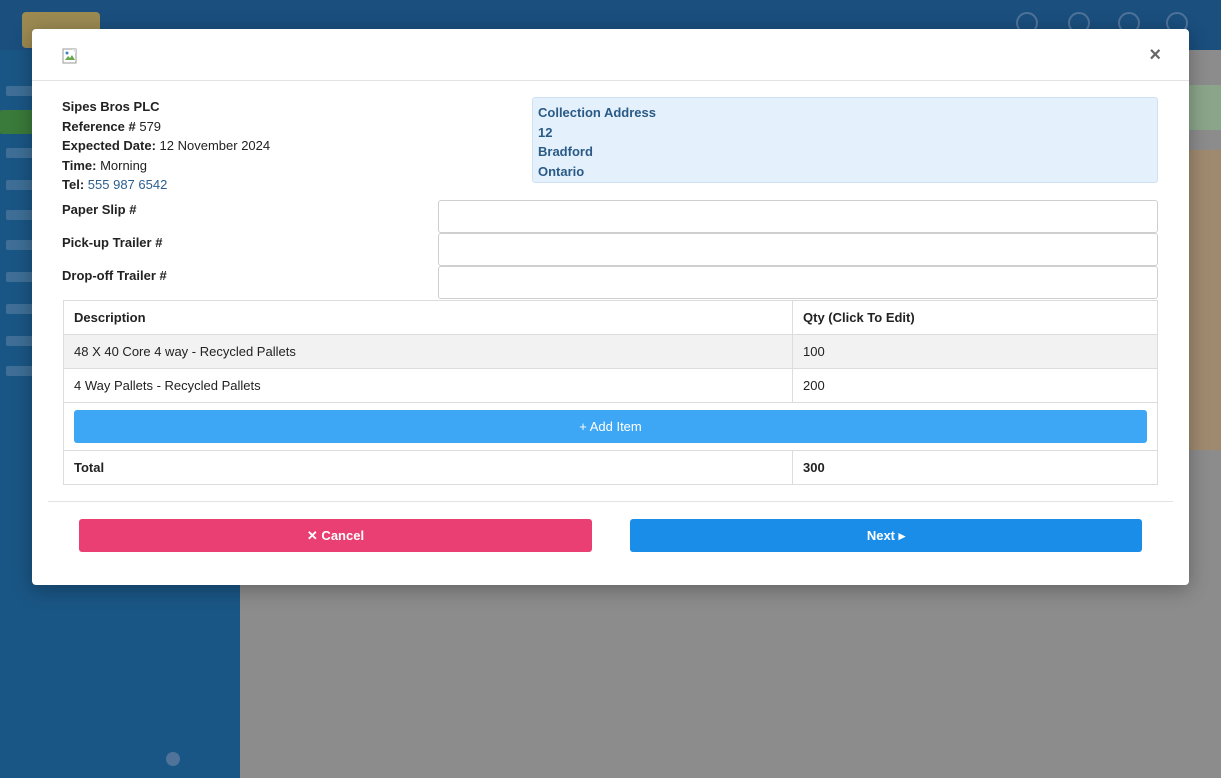 The height and width of the screenshot is (778, 1221). Describe the element at coordinates (428, 317) in the screenshot. I see `description-header: Description` at that location.